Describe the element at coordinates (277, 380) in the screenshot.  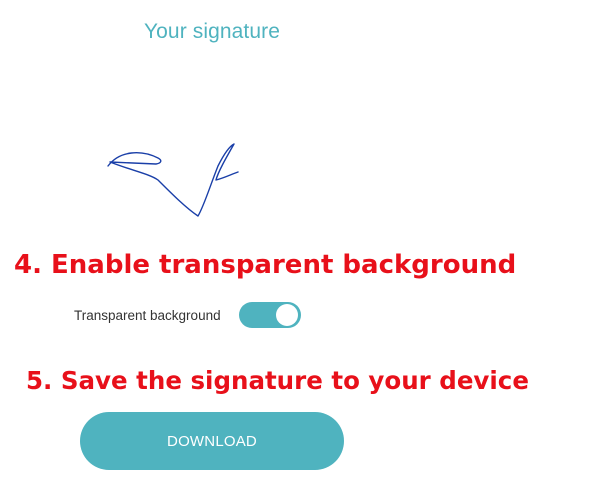
I see `step-5-instruction: 5. Save the signature to your device` at that location.